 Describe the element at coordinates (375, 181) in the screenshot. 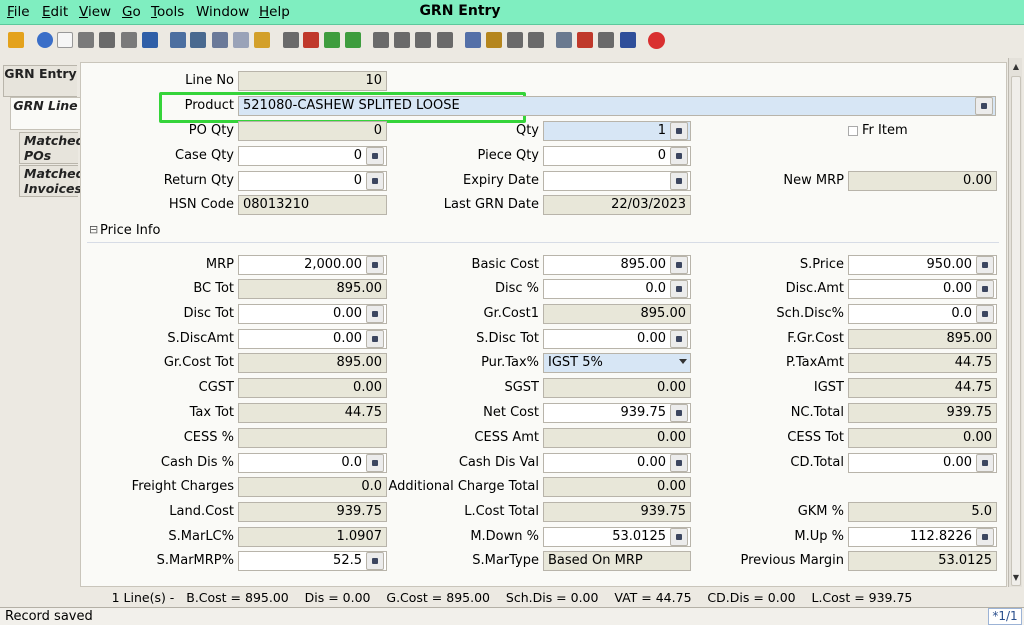

I see `return-qty-field-lookup-icon` at that location.